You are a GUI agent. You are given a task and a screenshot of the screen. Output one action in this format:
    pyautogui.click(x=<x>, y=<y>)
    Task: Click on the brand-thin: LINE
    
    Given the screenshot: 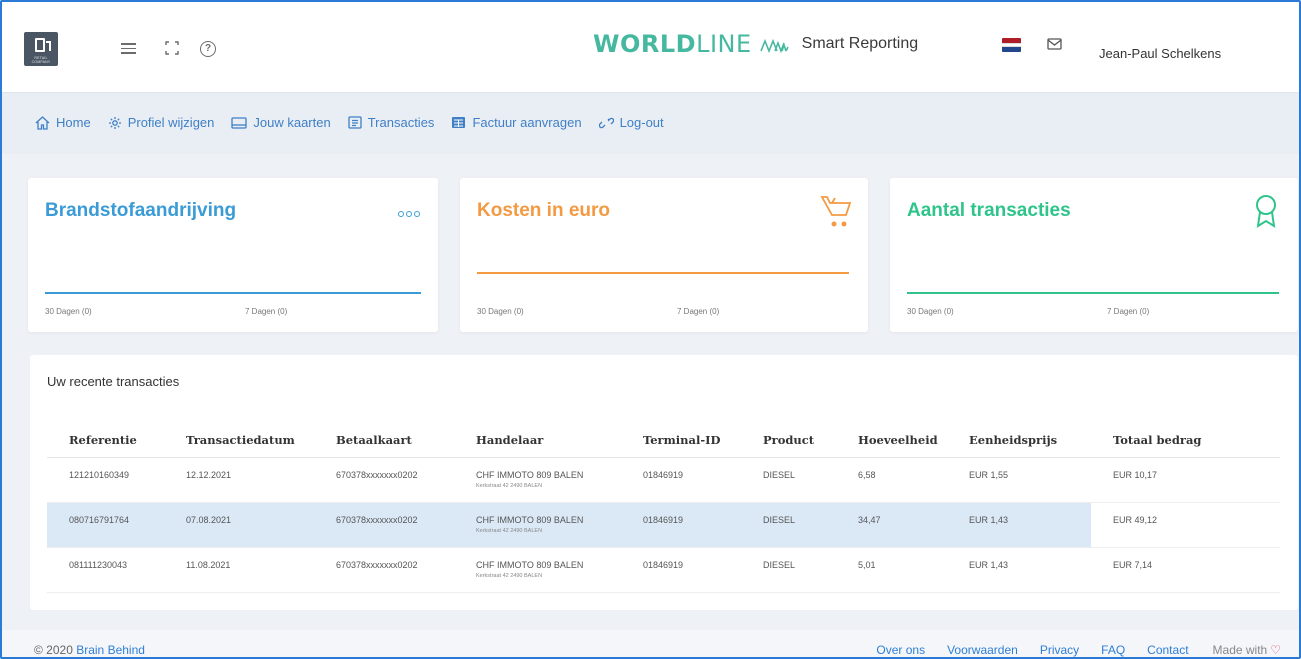 What is the action you would take?
    pyautogui.click(x=724, y=44)
    